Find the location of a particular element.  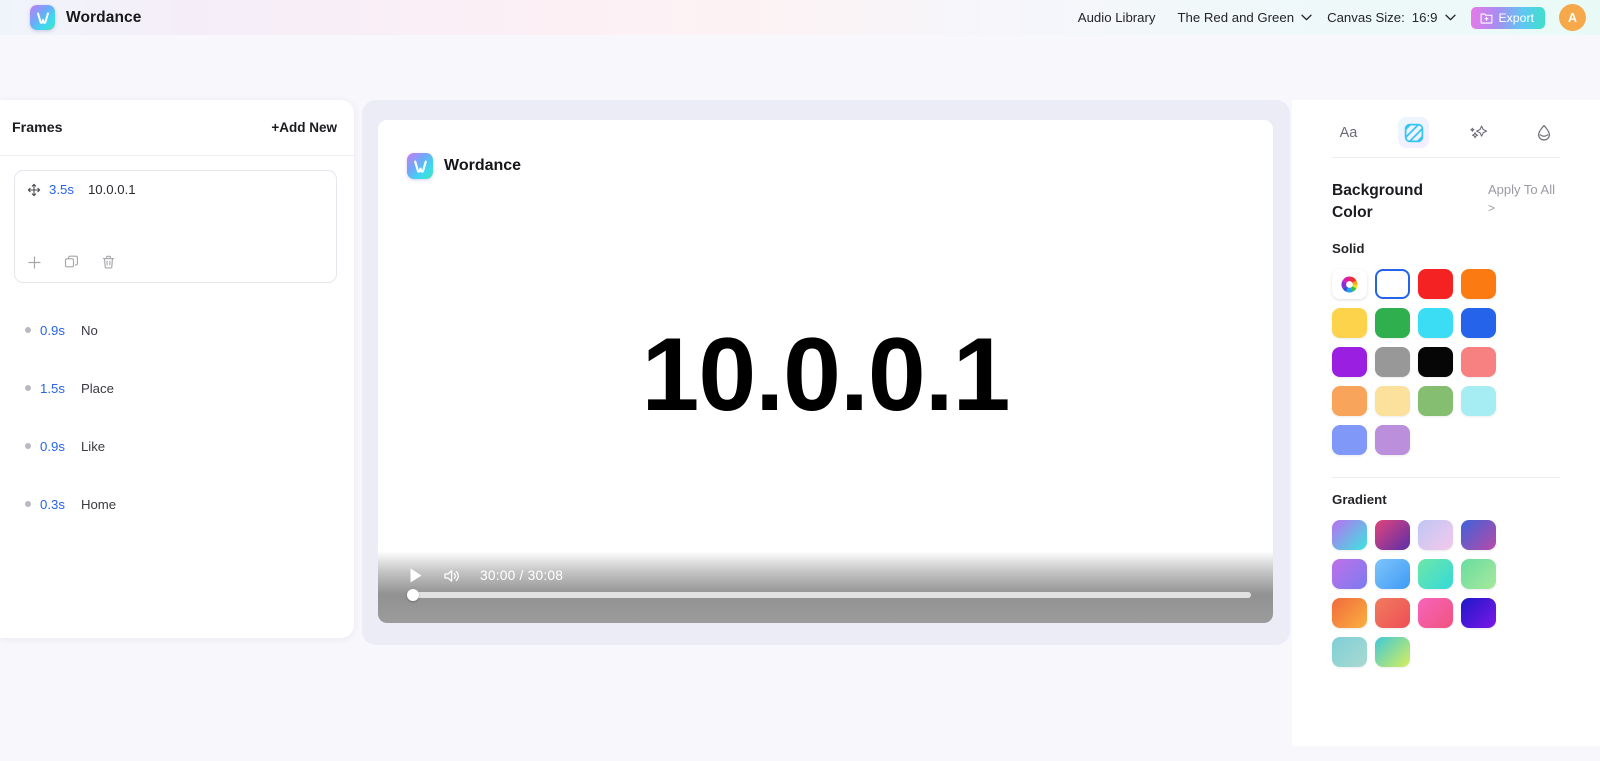

move-handle-icon is located at coordinates (34, 190).